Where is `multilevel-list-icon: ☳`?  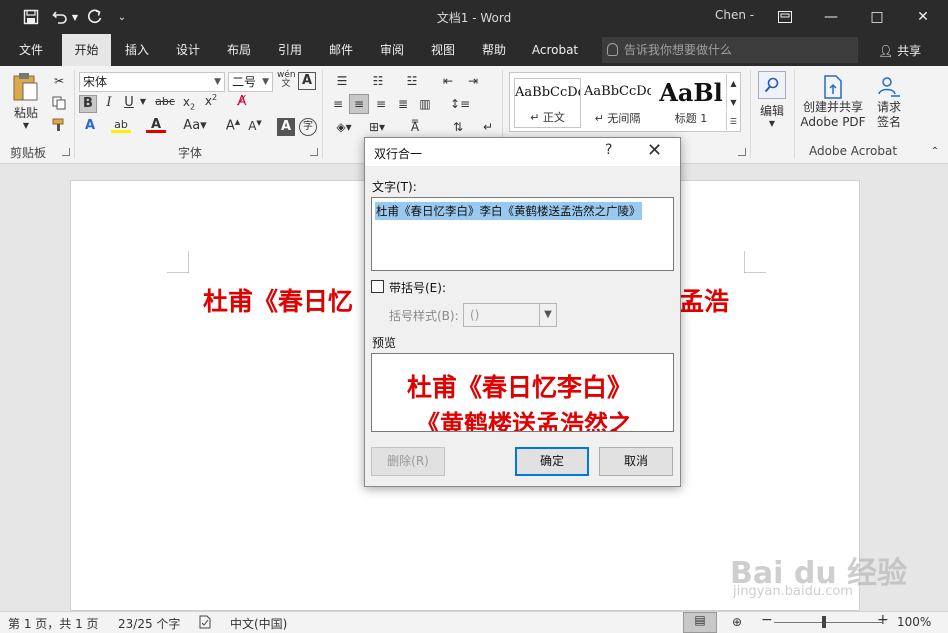 multilevel-list-icon: ☳ is located at coordinates (412, 81).